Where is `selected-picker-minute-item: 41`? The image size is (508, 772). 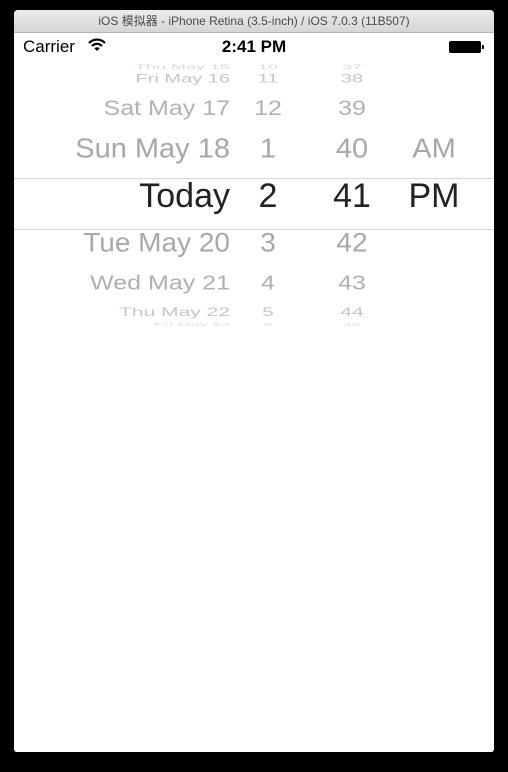 selected-picker-minute-item: 41 is located at coordinates (352, 196).